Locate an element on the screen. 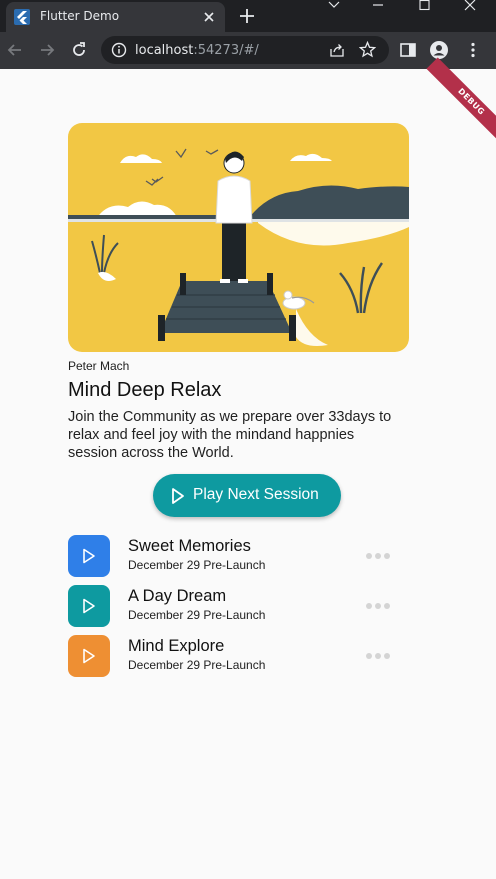  new-tab-icon is located at coordinates (247, 16).